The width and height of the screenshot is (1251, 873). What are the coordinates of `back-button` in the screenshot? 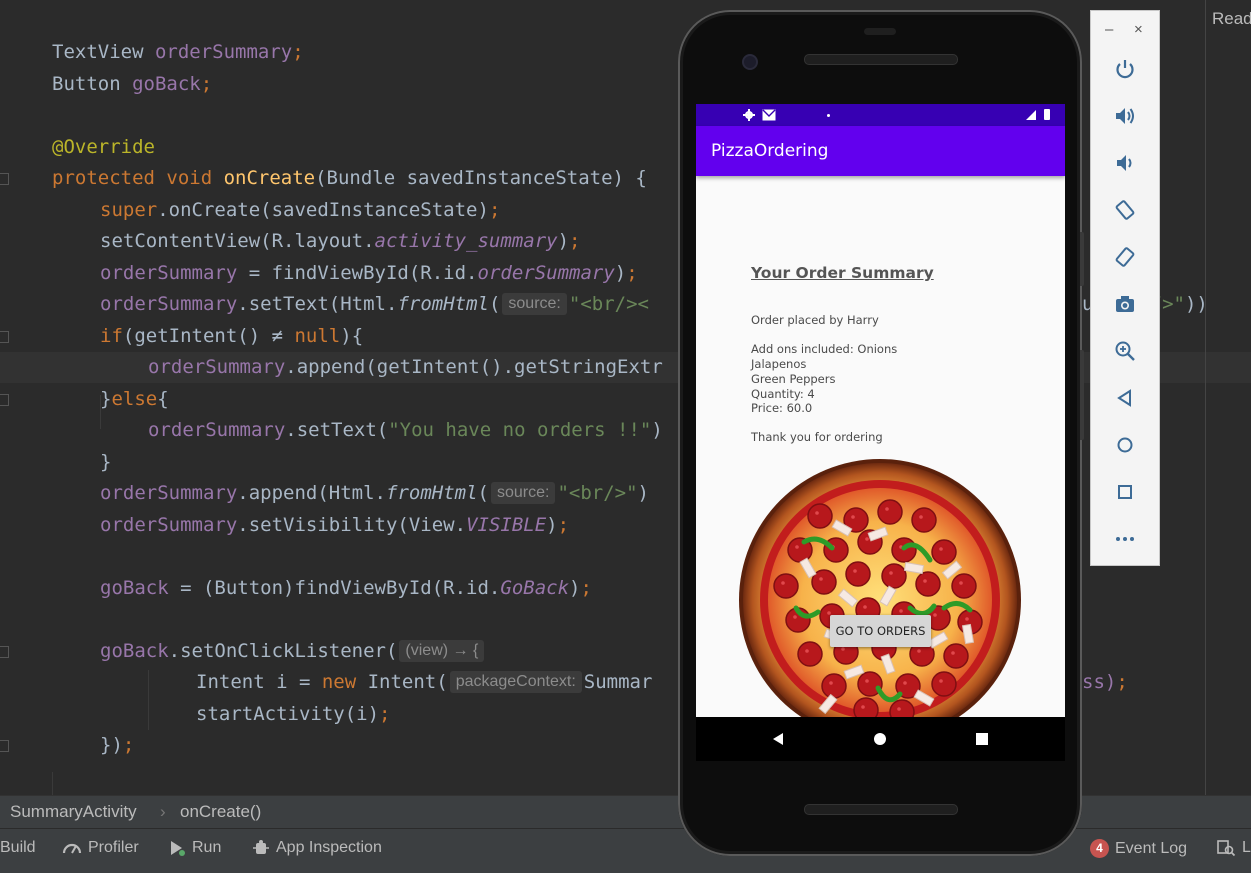 It's located at (1125, 398).